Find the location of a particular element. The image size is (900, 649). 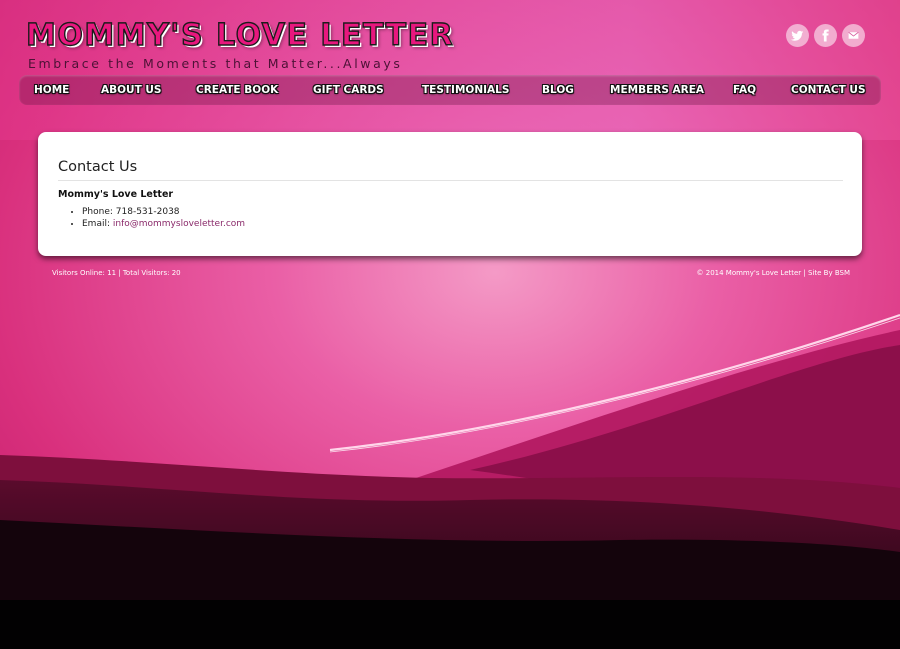

business-name: Mommy's Love Letter is located at coordinates (116, 194).